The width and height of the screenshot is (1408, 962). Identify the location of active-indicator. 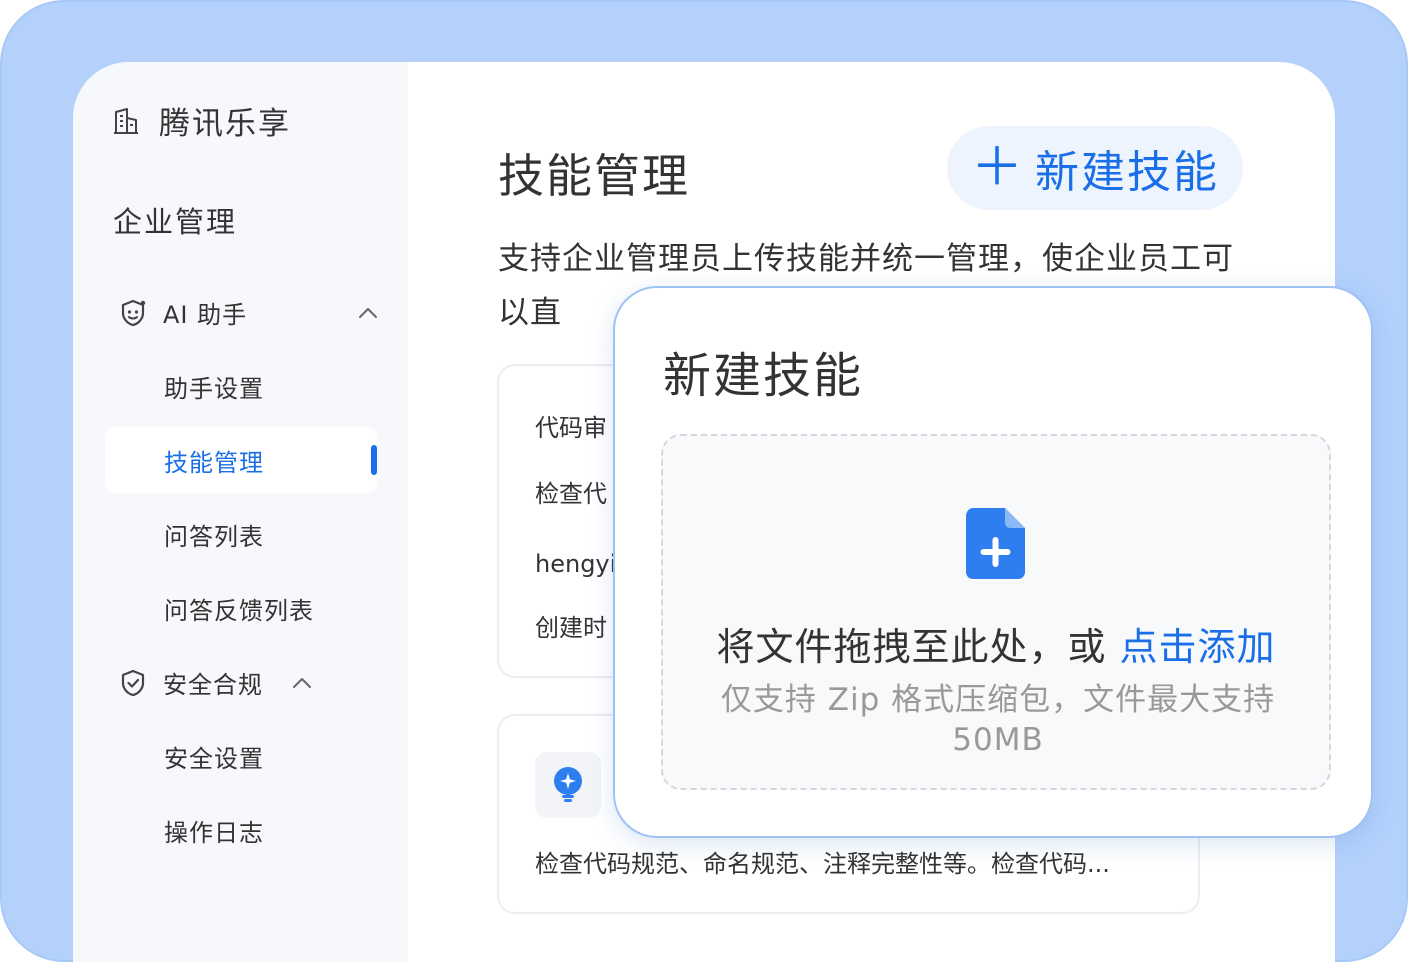
(374, 460).